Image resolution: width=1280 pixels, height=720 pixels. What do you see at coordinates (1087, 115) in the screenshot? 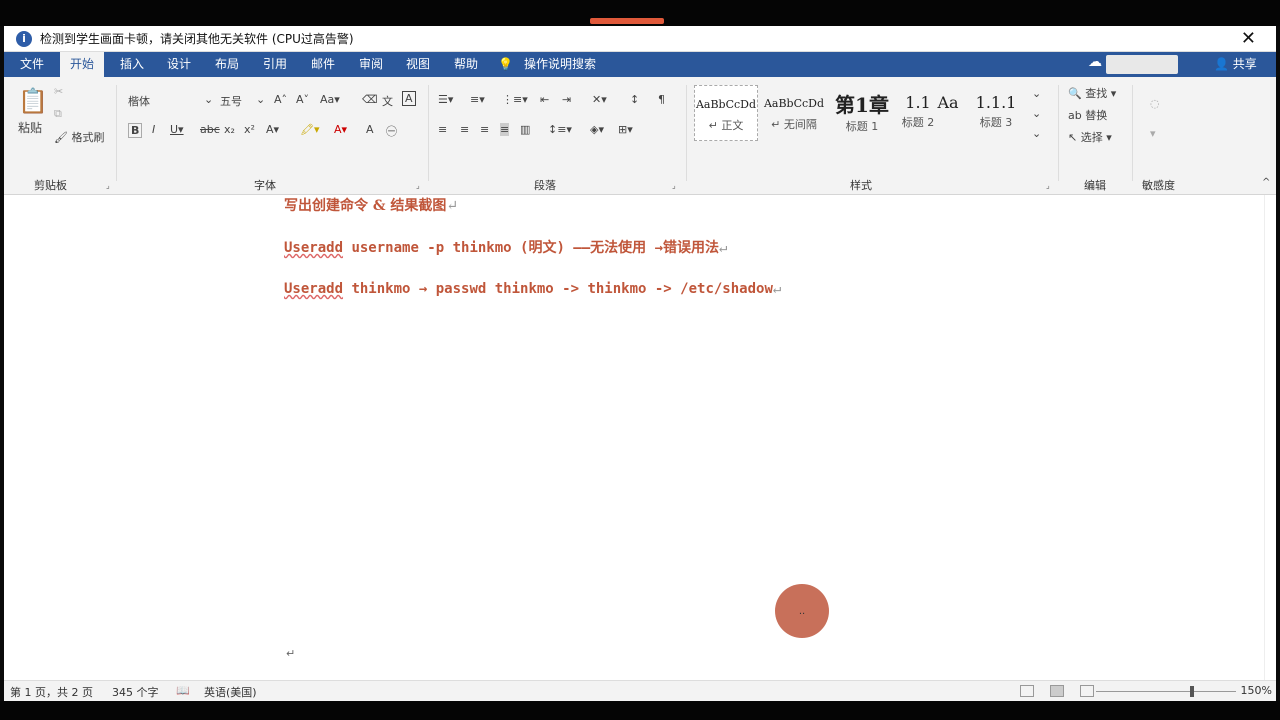
I see `replace-button: ab 替换` at bounding box center [1087, 115].